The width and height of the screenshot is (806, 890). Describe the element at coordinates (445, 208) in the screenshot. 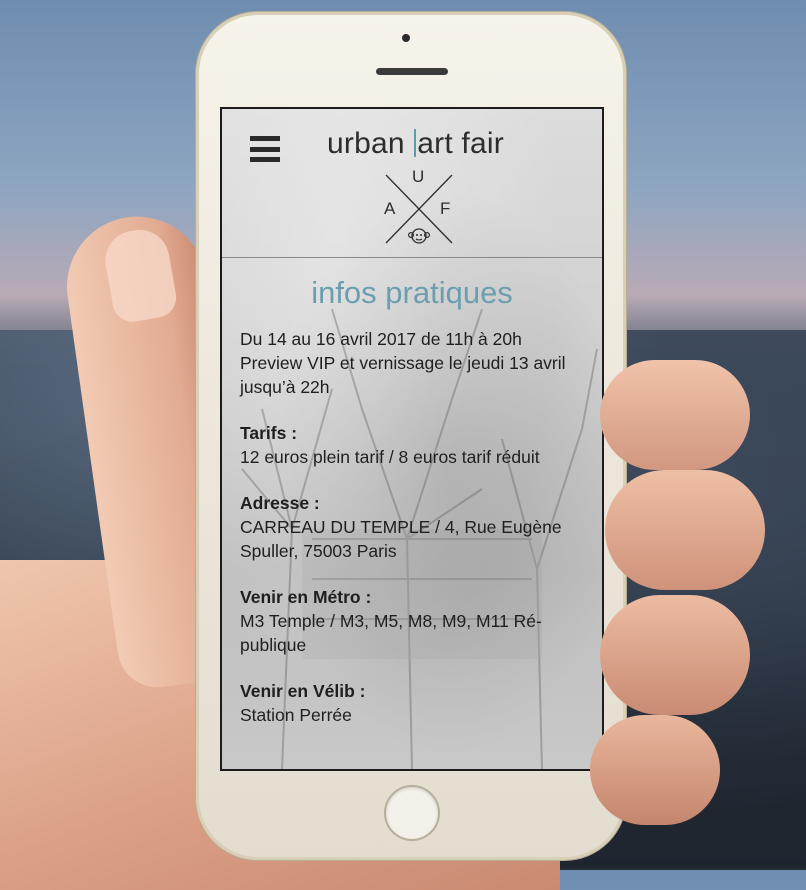

I see `logo-letter-f: F` at that location.